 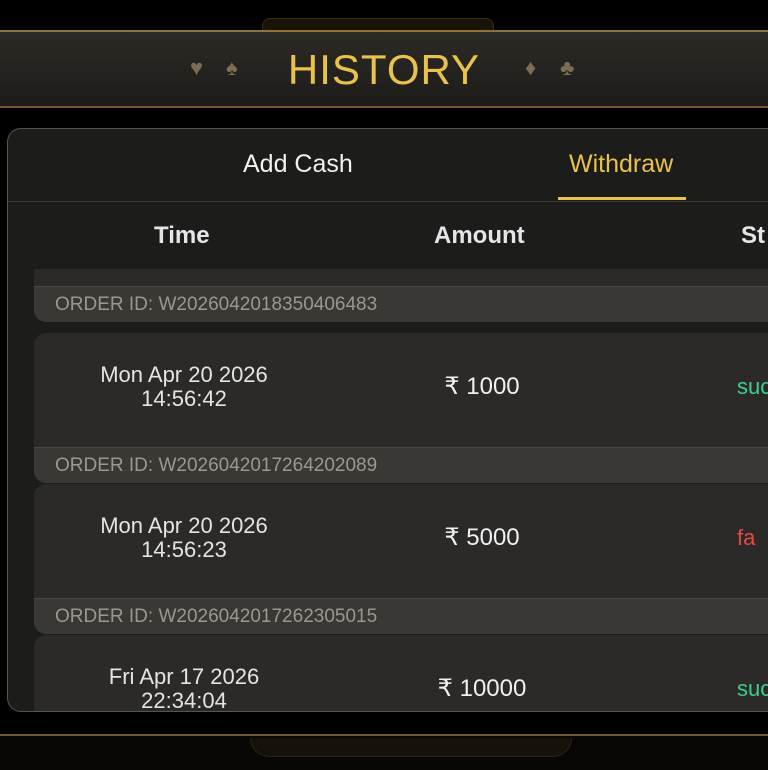 What do you see at coordinates (388, 165) in the screenshot?
I see `tab-bar: Add Cash Withdraw` at bounding box center [388, 165].